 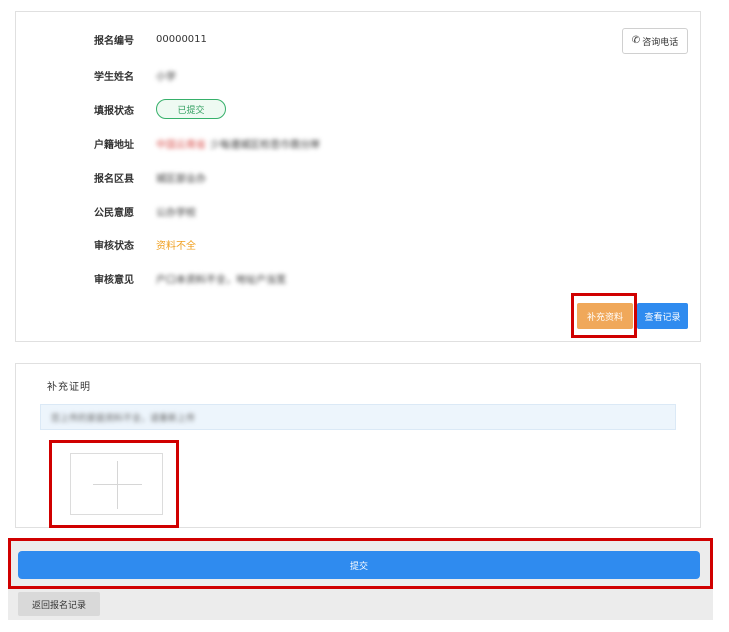 I want to click on supplement-proof-title: 补充证明, so click(x=69, y=387).